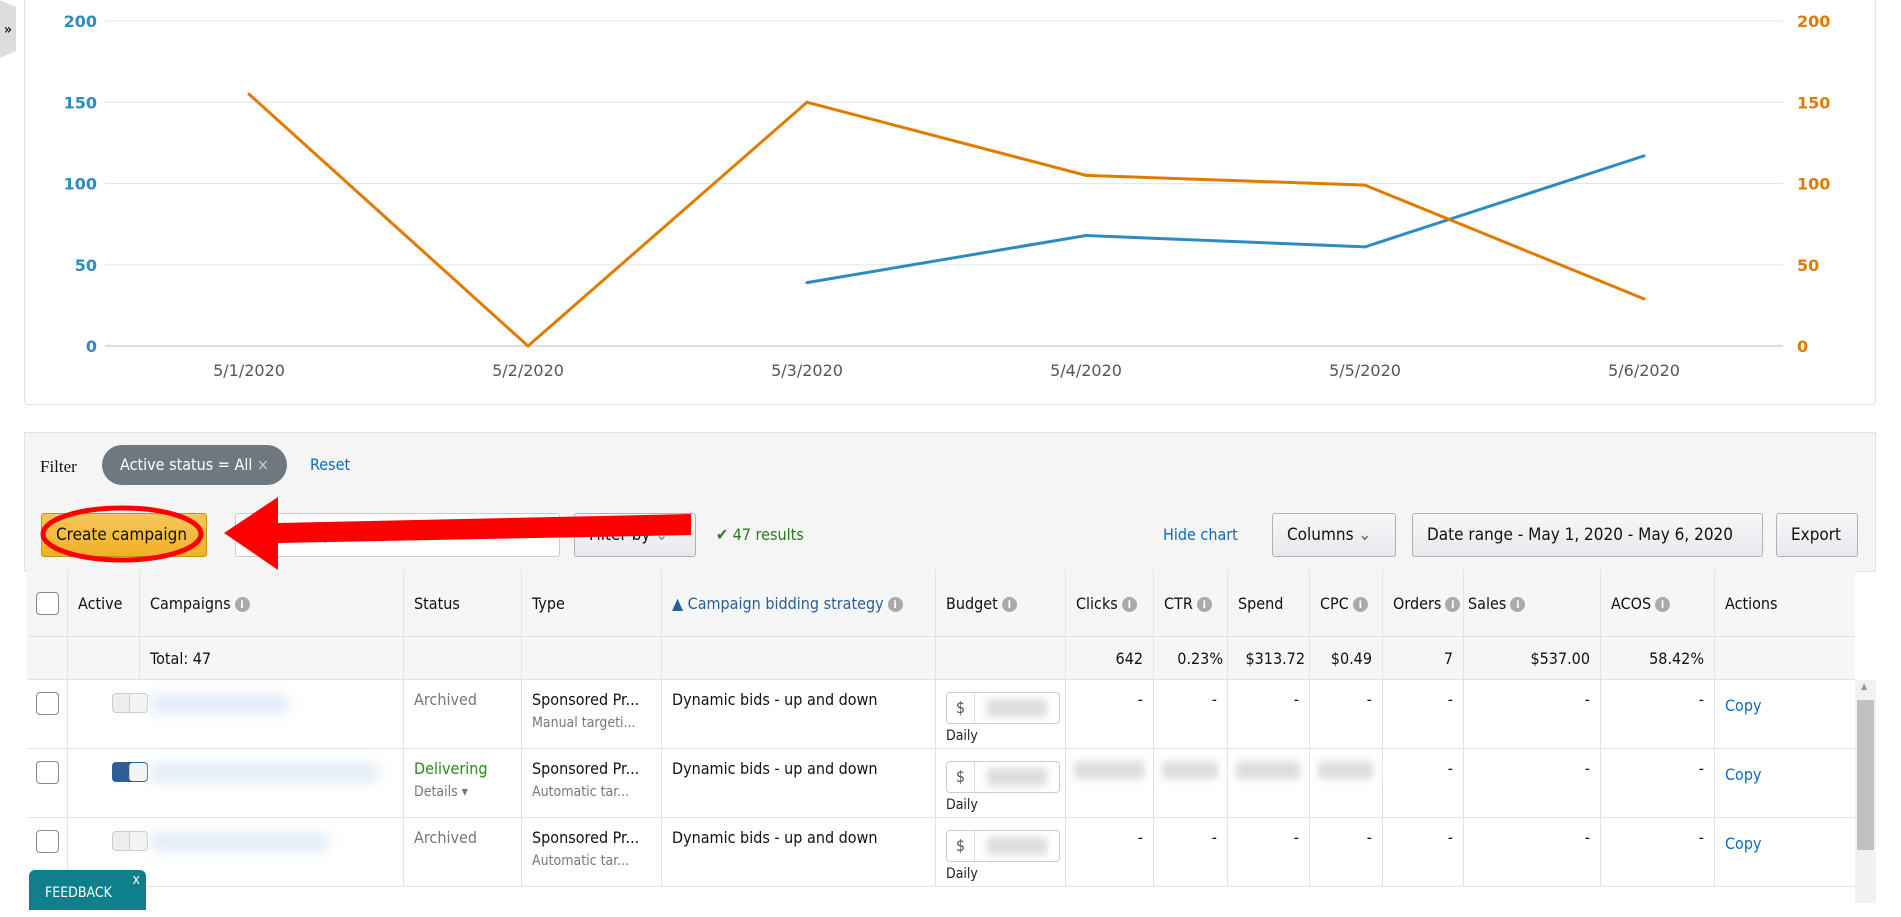  What do you see at coordinates (591, 603) in the screenshot?
I see `header-type: Type` at bounding box center [591, 603].